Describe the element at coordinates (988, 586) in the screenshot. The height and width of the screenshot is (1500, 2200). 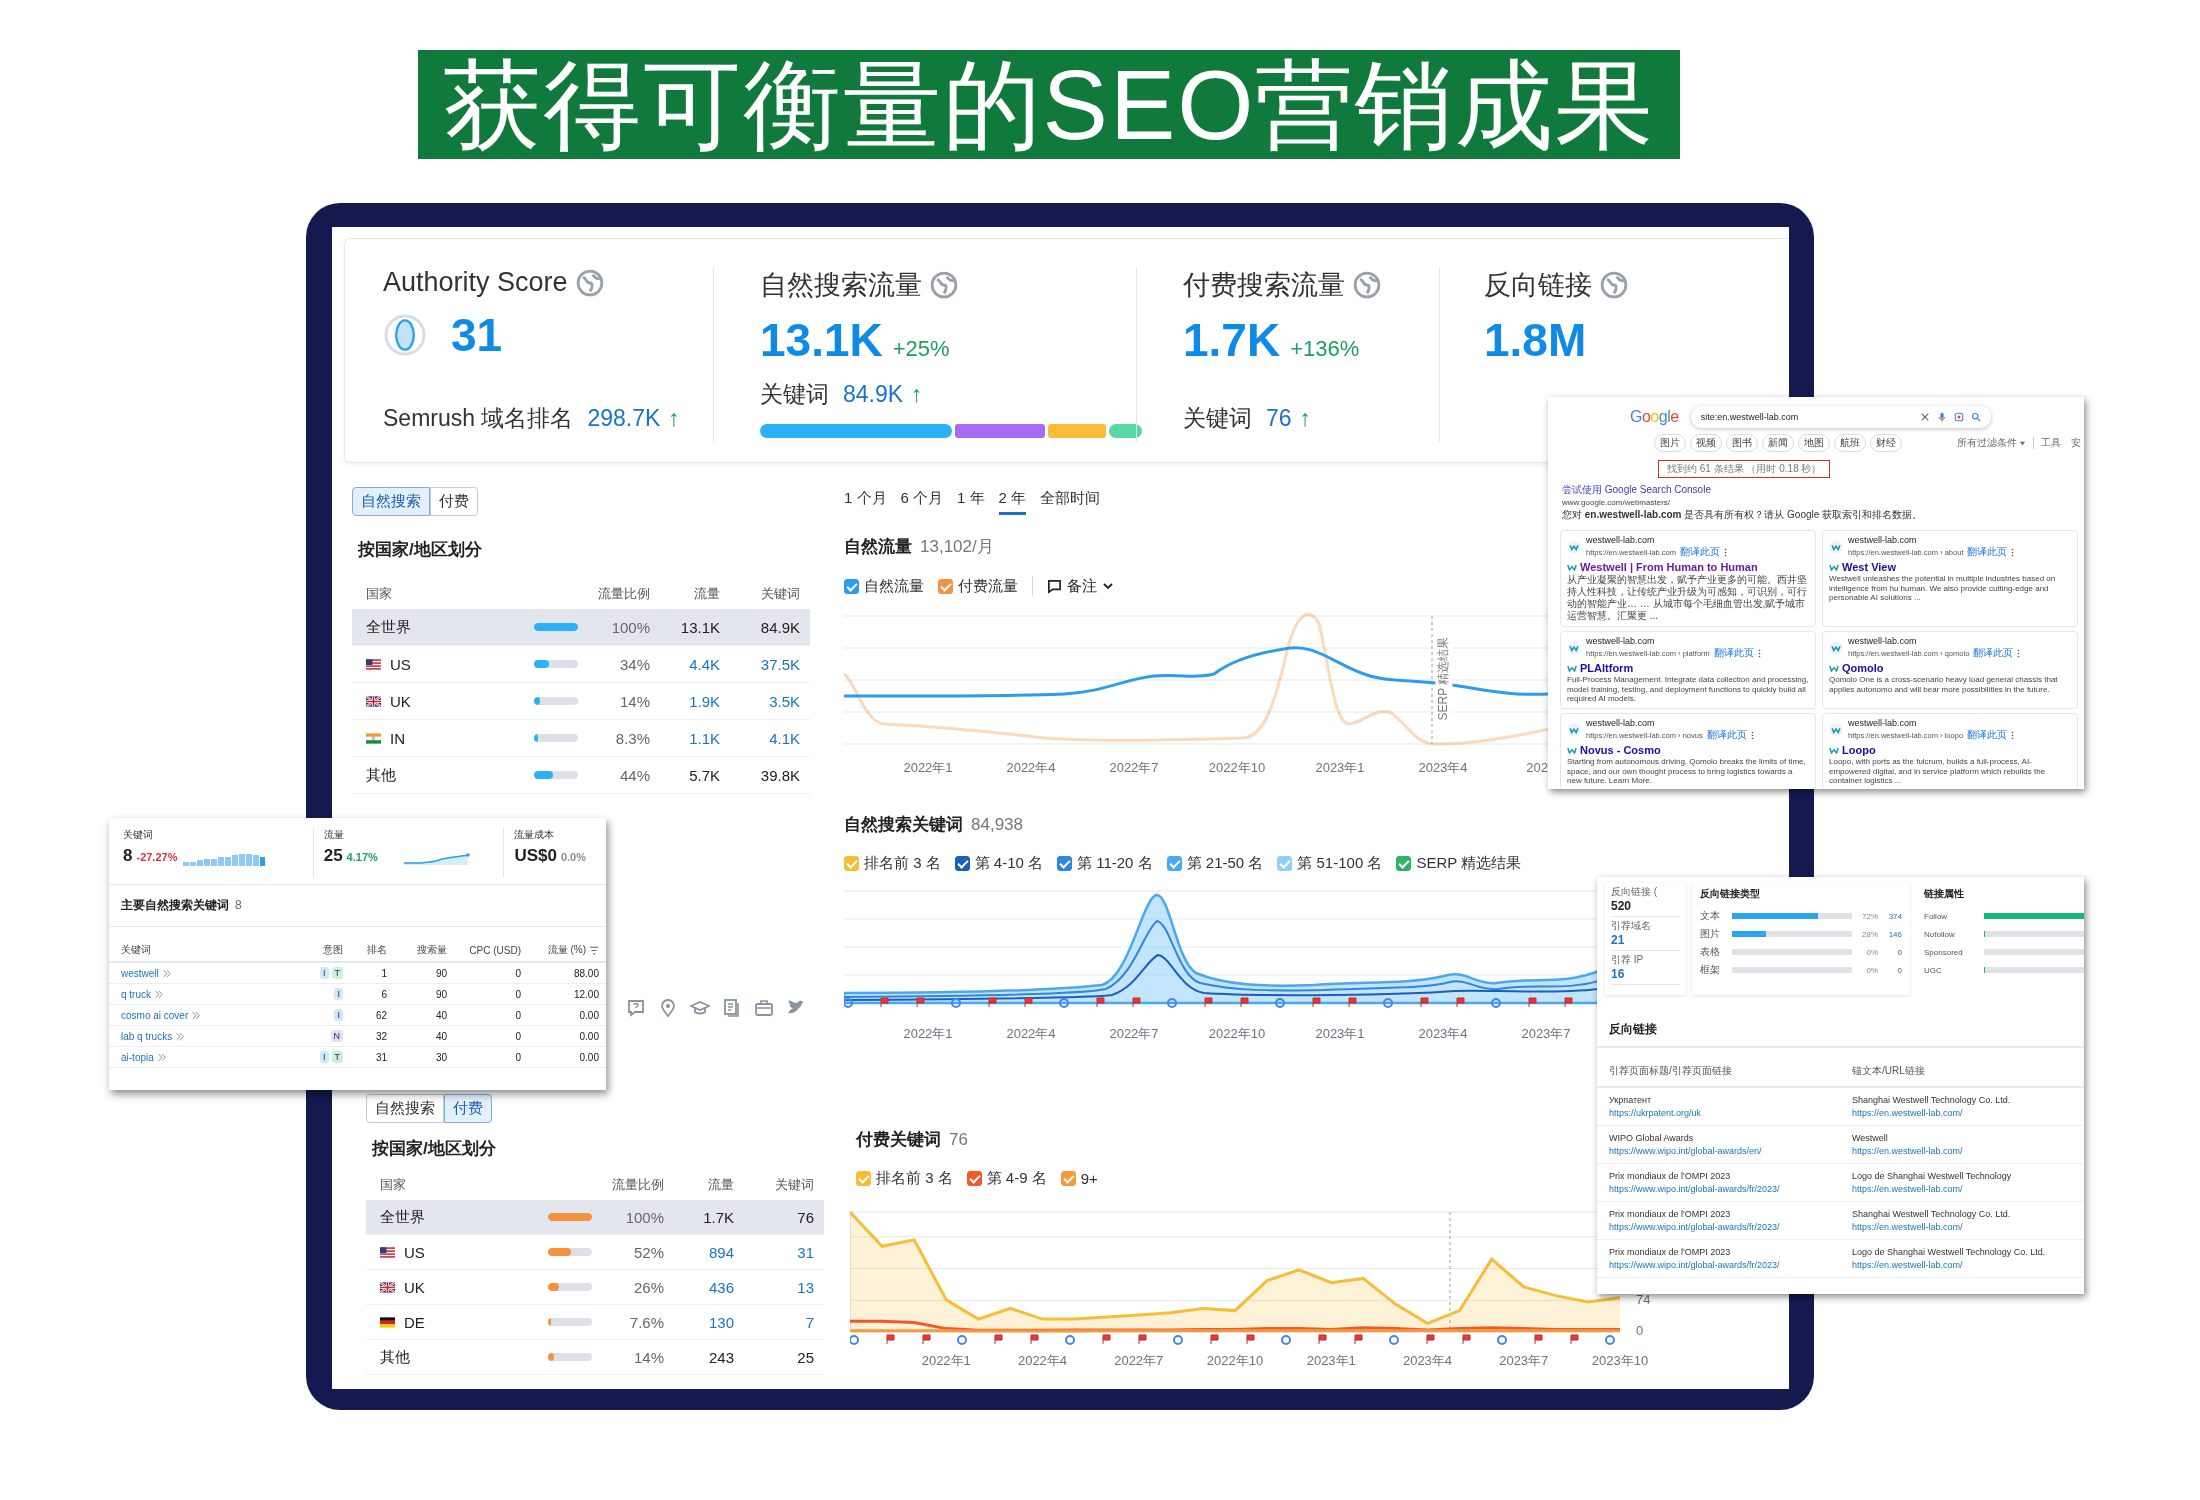
I see `legend-label: 付费流量` at that location.